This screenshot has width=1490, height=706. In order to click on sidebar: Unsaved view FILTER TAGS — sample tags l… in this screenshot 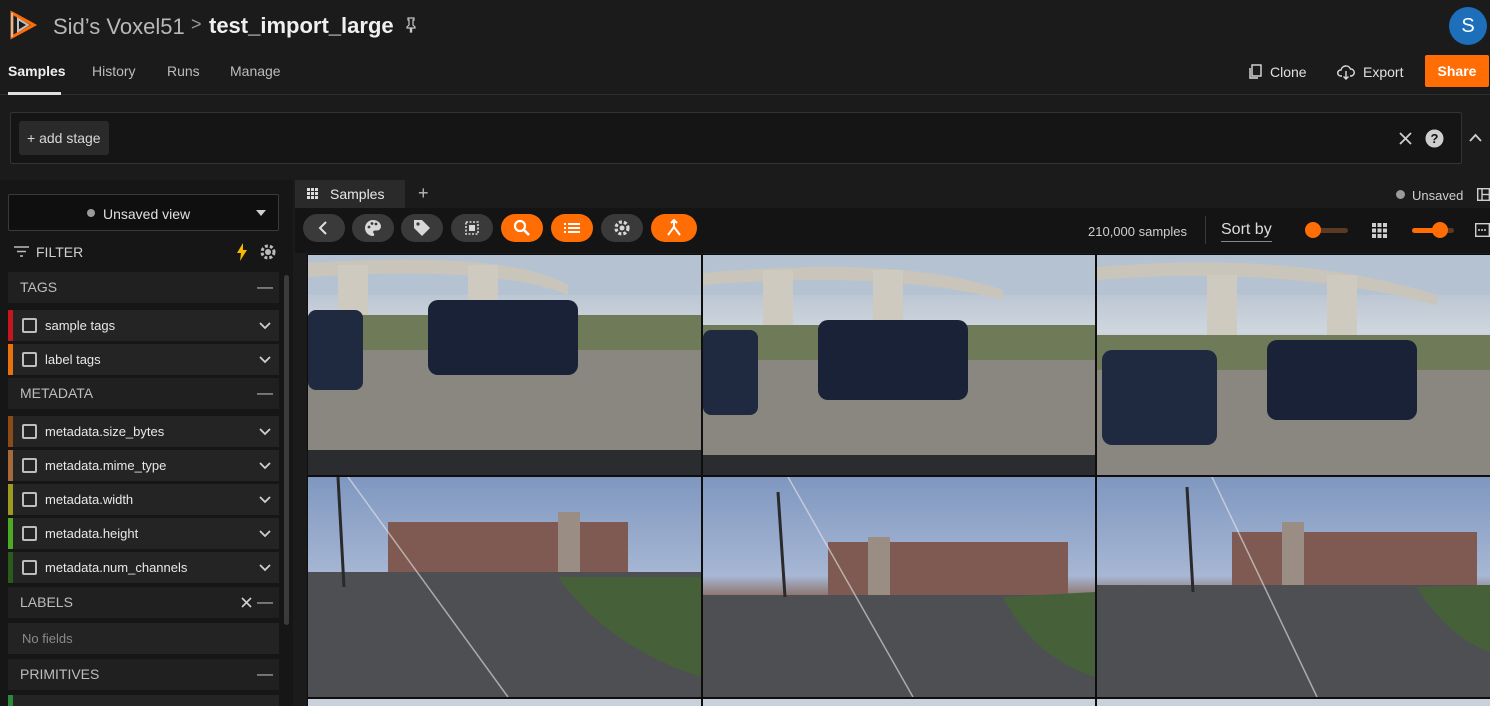, I will do `click(146, 443)`.